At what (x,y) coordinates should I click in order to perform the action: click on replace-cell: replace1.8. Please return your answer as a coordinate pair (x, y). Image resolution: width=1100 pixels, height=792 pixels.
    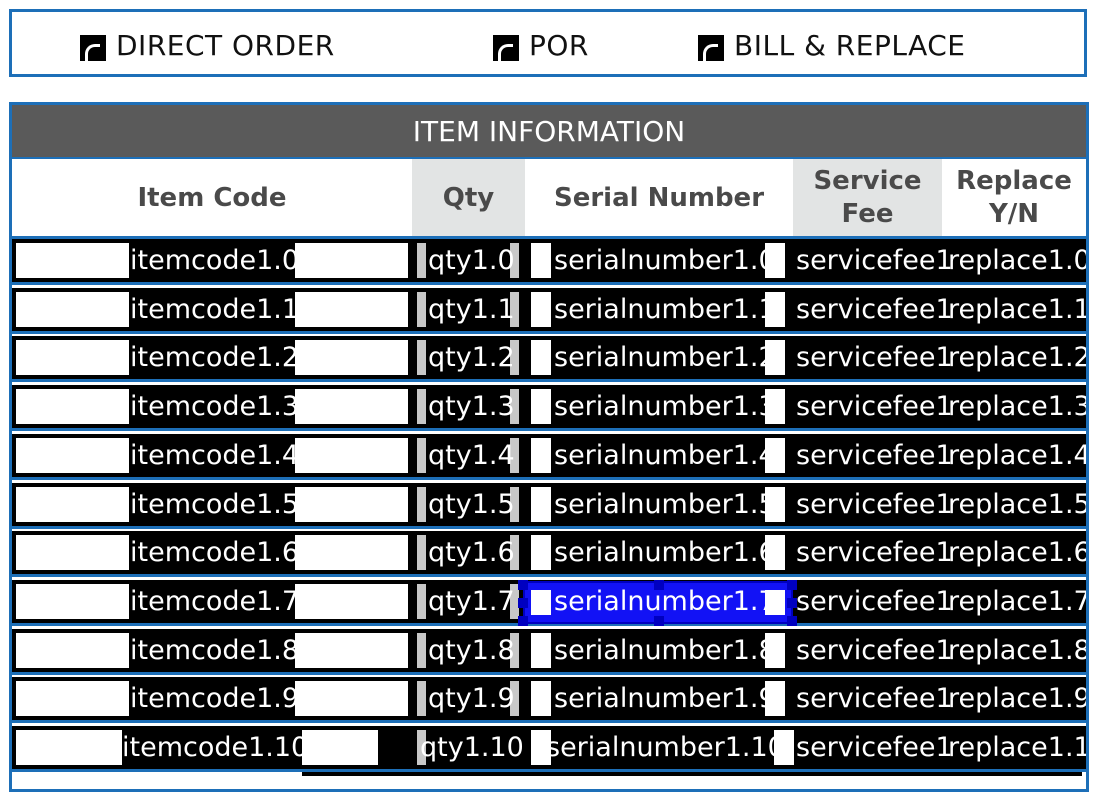
    Looking at the image, I should click on (1017, 651).